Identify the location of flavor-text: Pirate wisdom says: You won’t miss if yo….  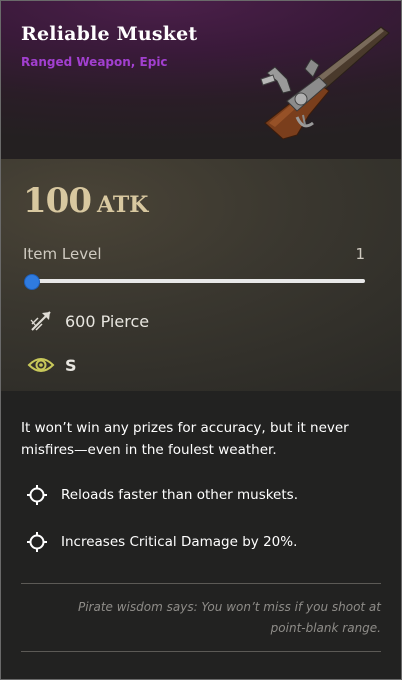
(229, 617).